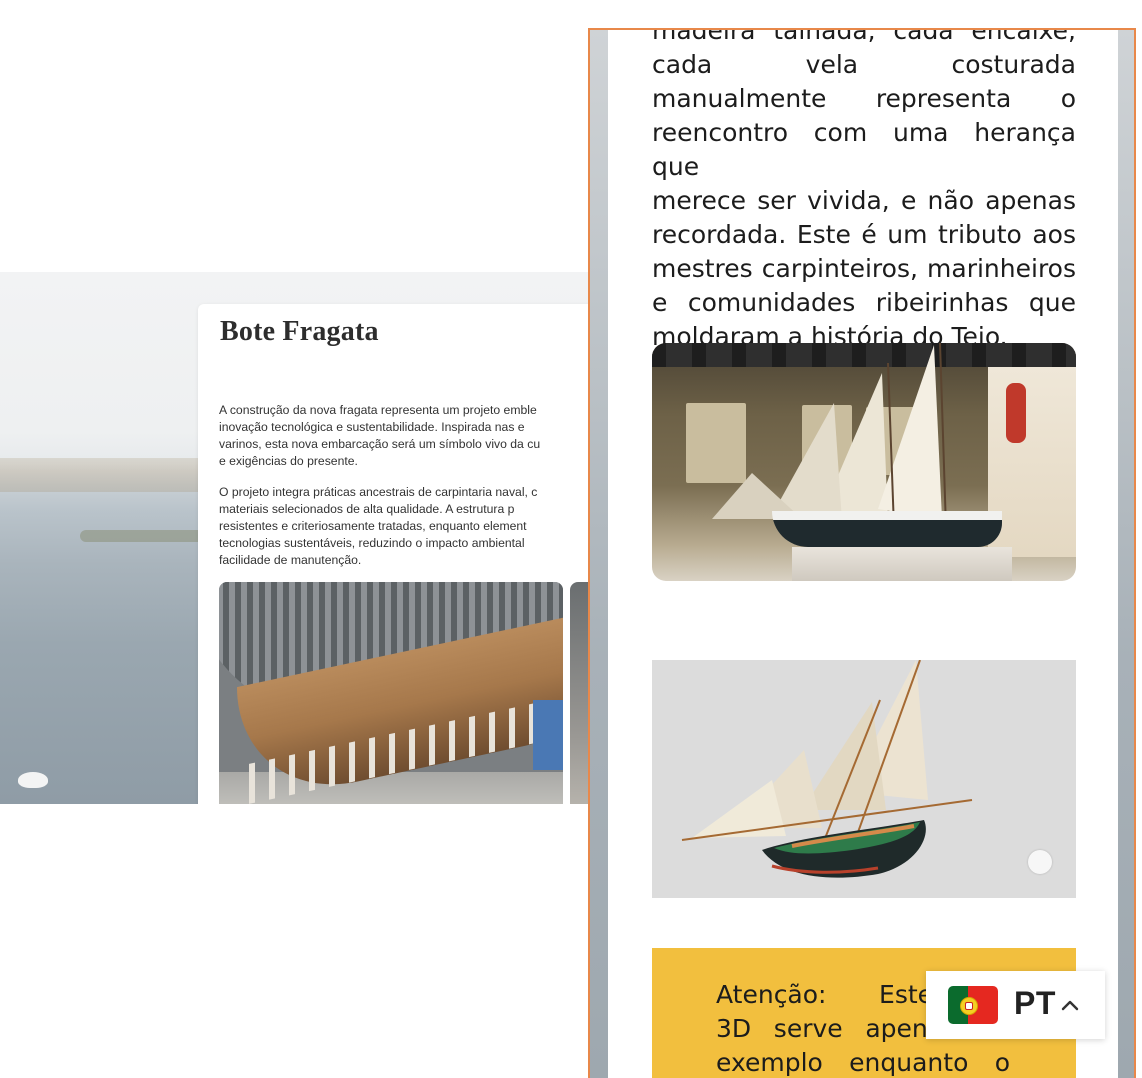 The image size is (1142, 1078). What do you see at coordinates (864, 234) in the screenshot?
I see `text-line: recordada. Este é um tributo aos` at bounding box center [864, 234].